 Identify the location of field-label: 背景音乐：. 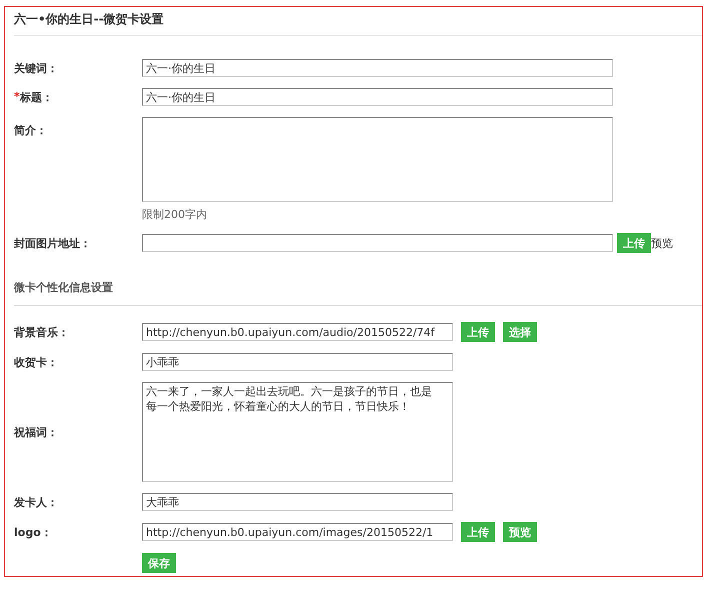
(42, 332).